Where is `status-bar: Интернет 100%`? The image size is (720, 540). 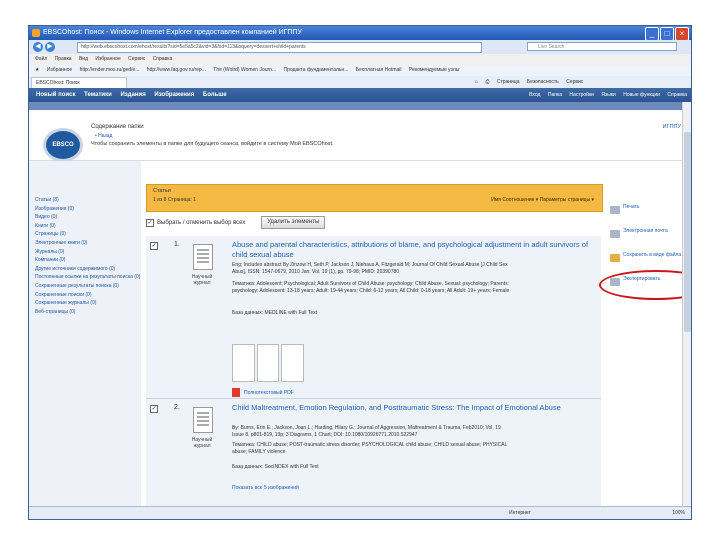
status-bar: Интернет 100% is located at coordinates (360, 512).